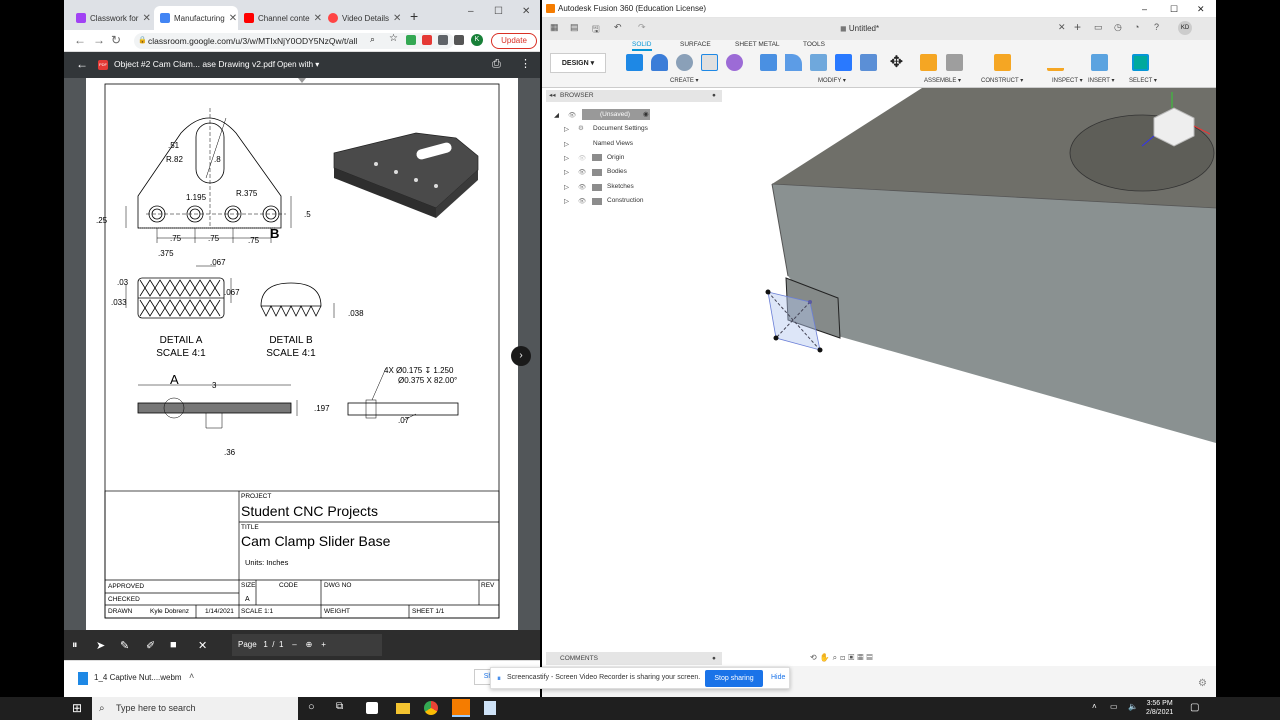 The image size is (1280, 720). What do you see at coordinates (896, 62) in the screenshot?
I see `move-icon: ✥` at bounding box center [896, 62].